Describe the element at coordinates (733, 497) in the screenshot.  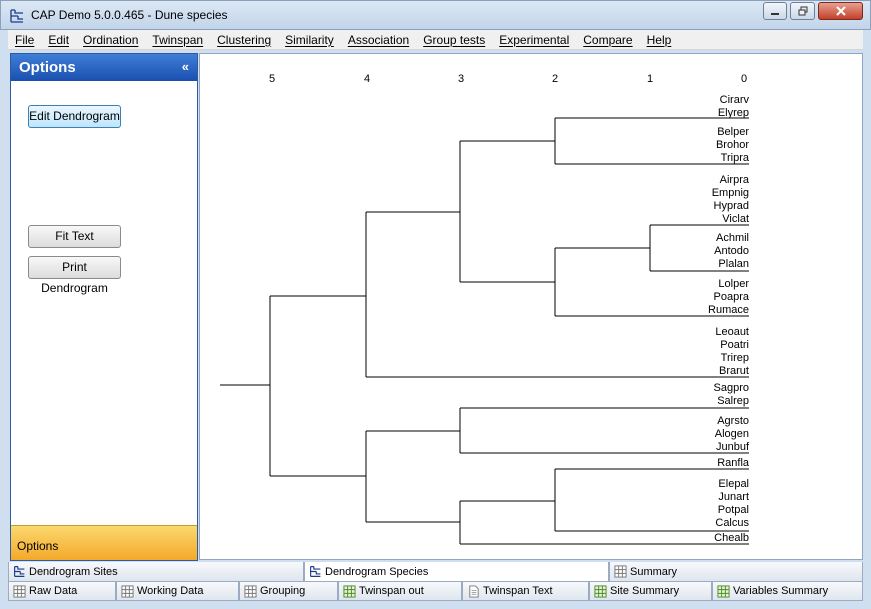
I see `leaf-label: Junart` at that location.